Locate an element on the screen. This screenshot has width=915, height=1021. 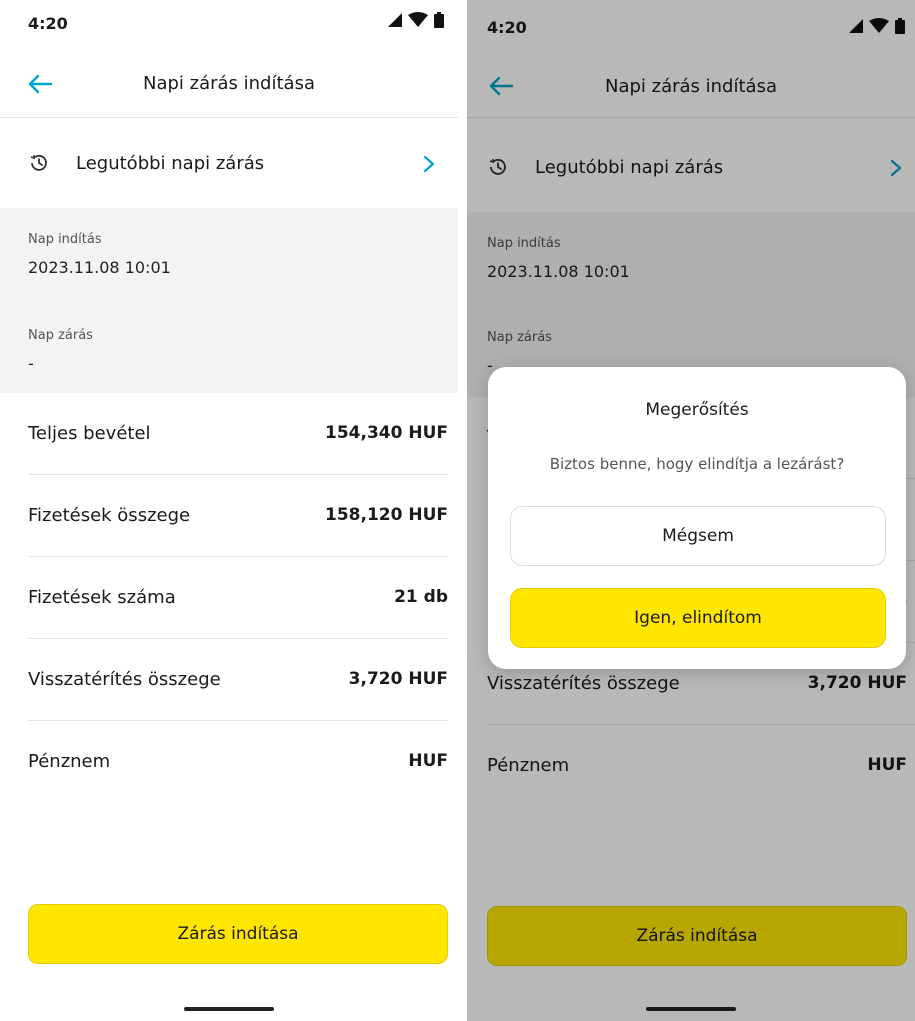
status-bar: 4:20 is located at coordinates (229, 24).